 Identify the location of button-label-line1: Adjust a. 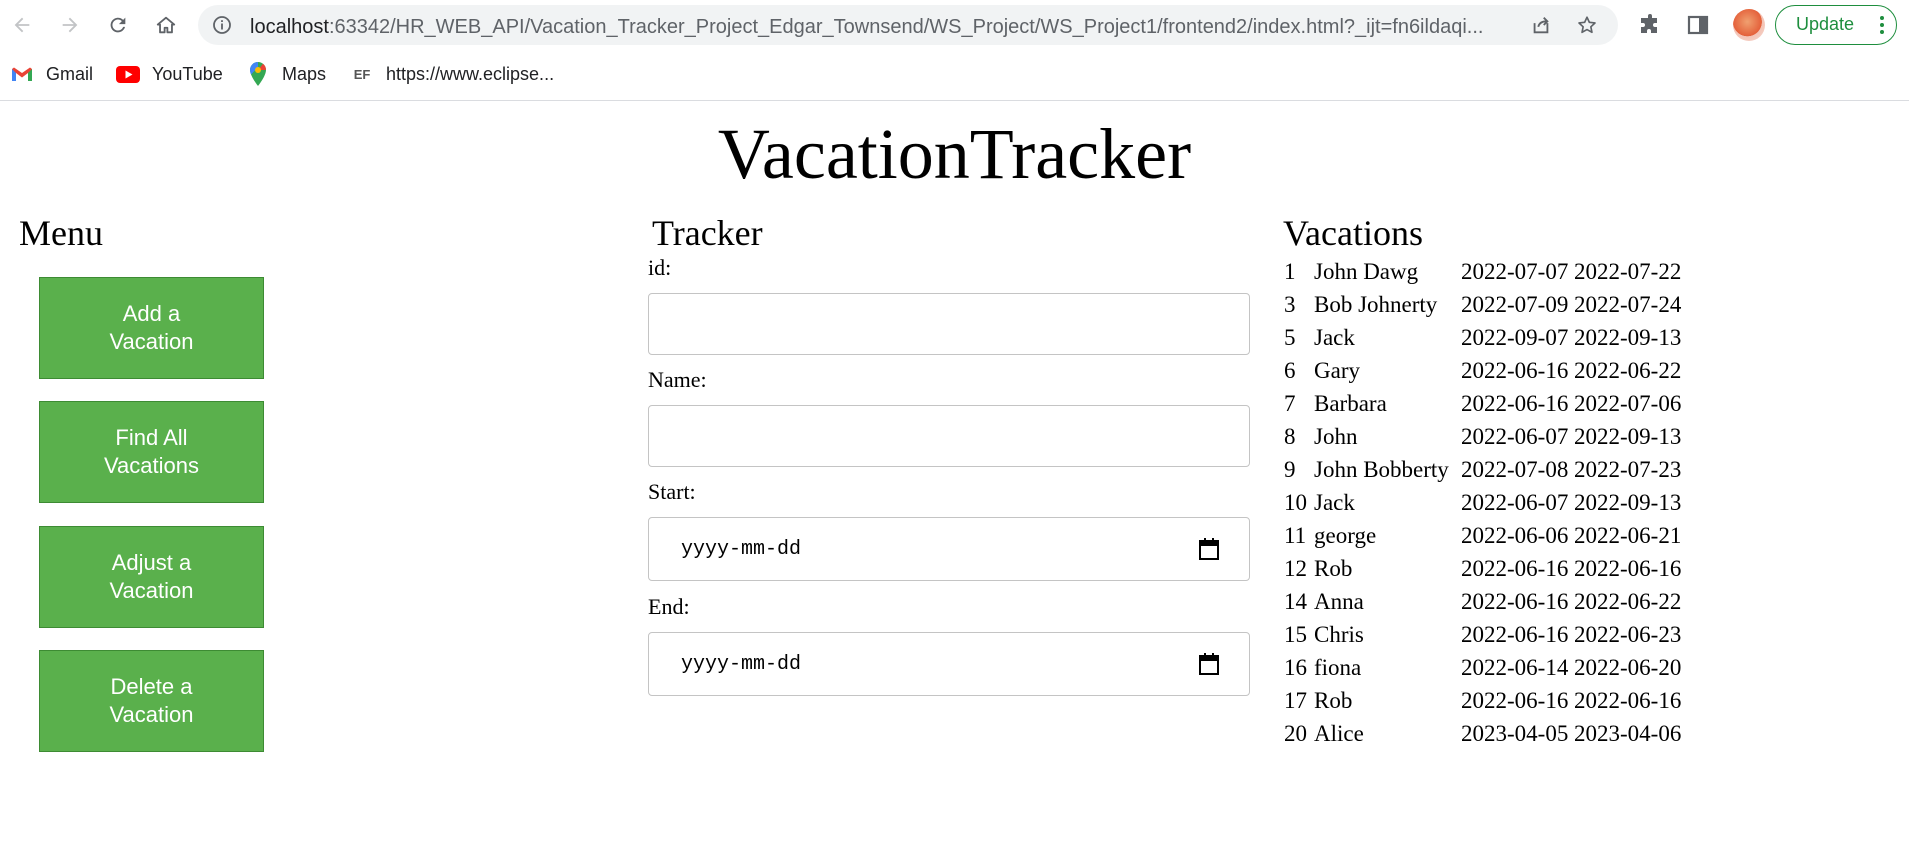
(151, 562).